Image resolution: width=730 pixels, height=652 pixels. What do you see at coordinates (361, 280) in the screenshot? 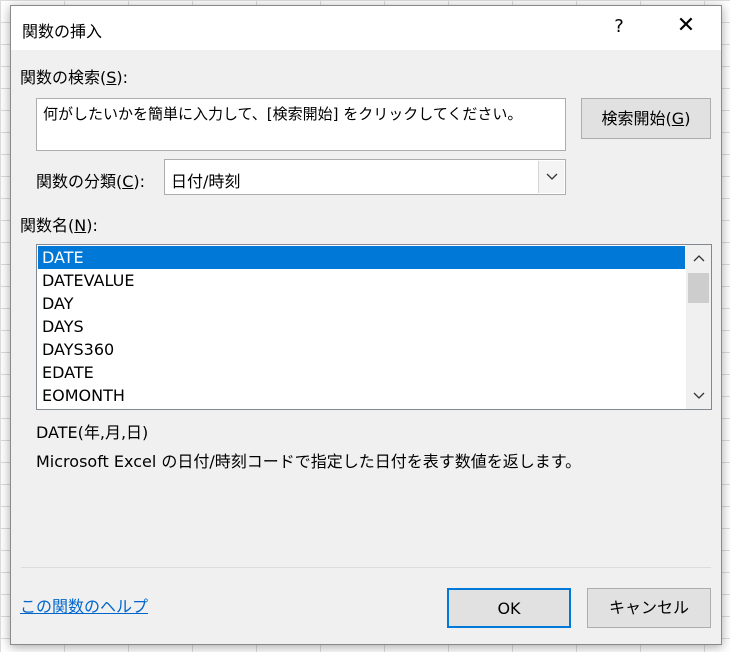
I see `list-item: DATEVALUE` at bounding box center [361, 280].